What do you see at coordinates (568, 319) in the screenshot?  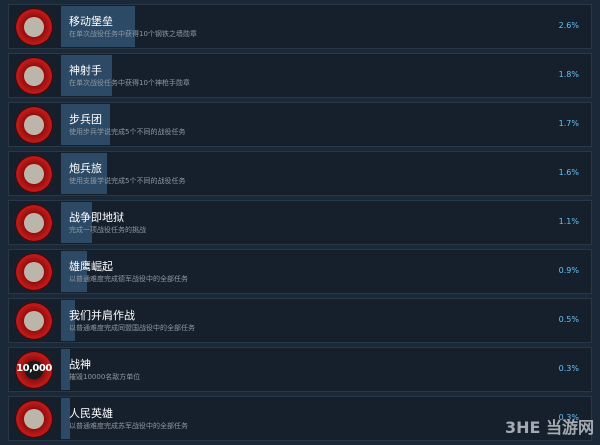 I see `unlock-percentage: 0.5%` at bounding box center [568, 319].